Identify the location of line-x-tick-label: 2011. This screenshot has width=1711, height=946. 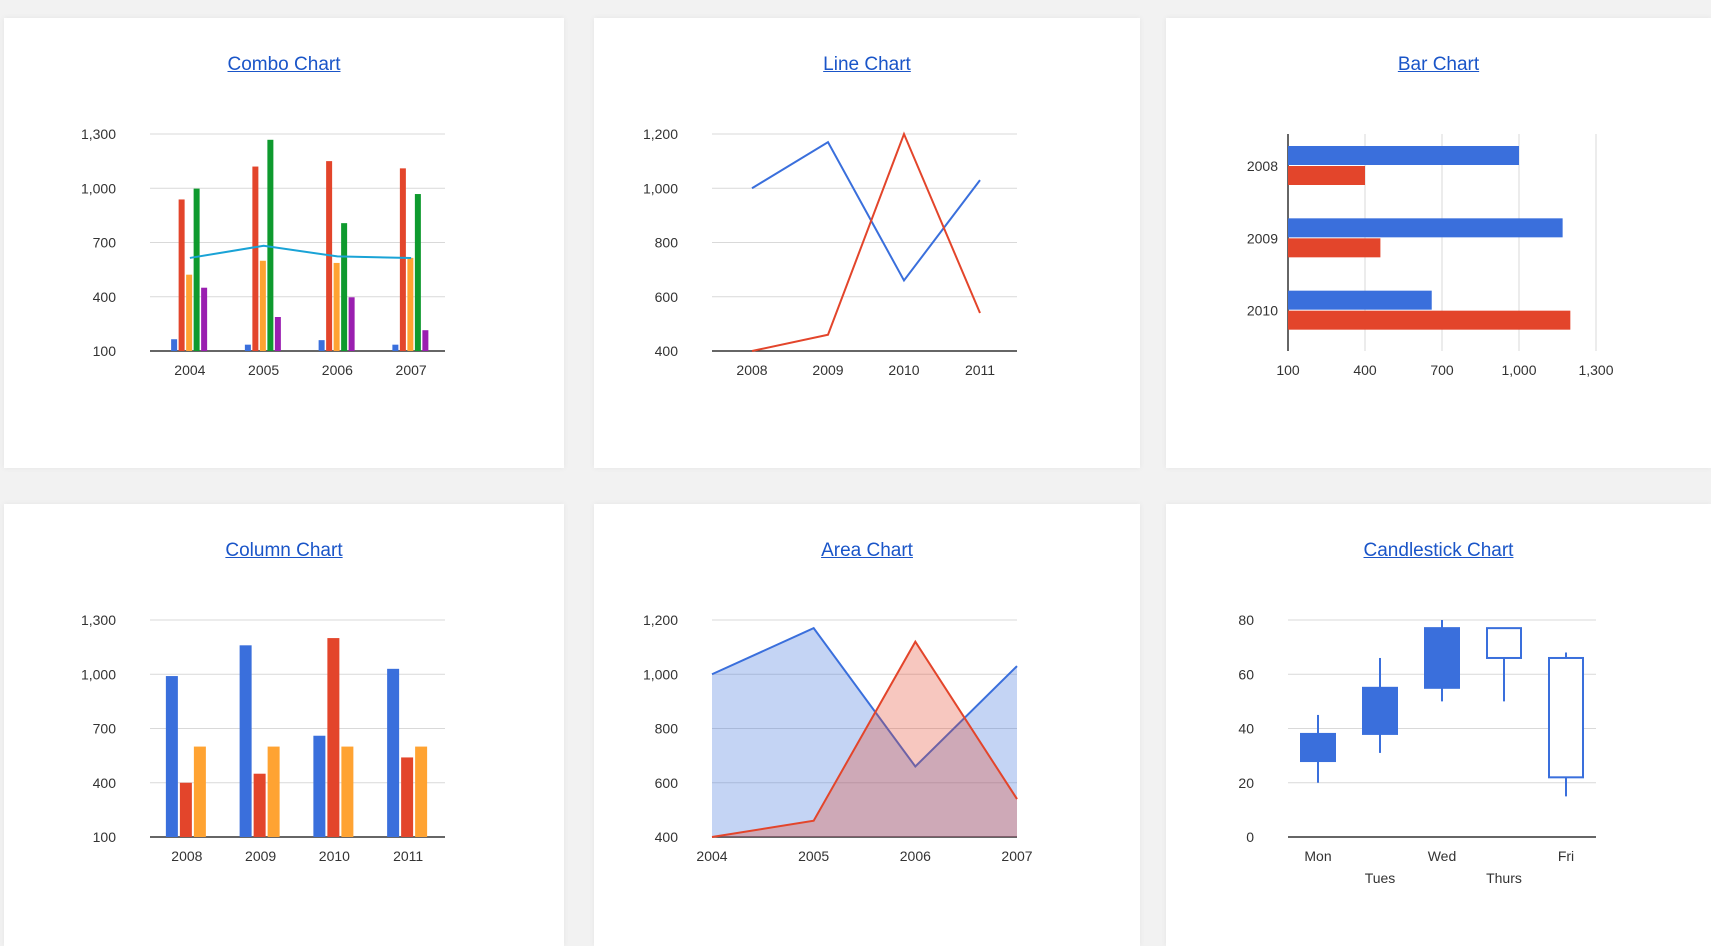
(980, 370).